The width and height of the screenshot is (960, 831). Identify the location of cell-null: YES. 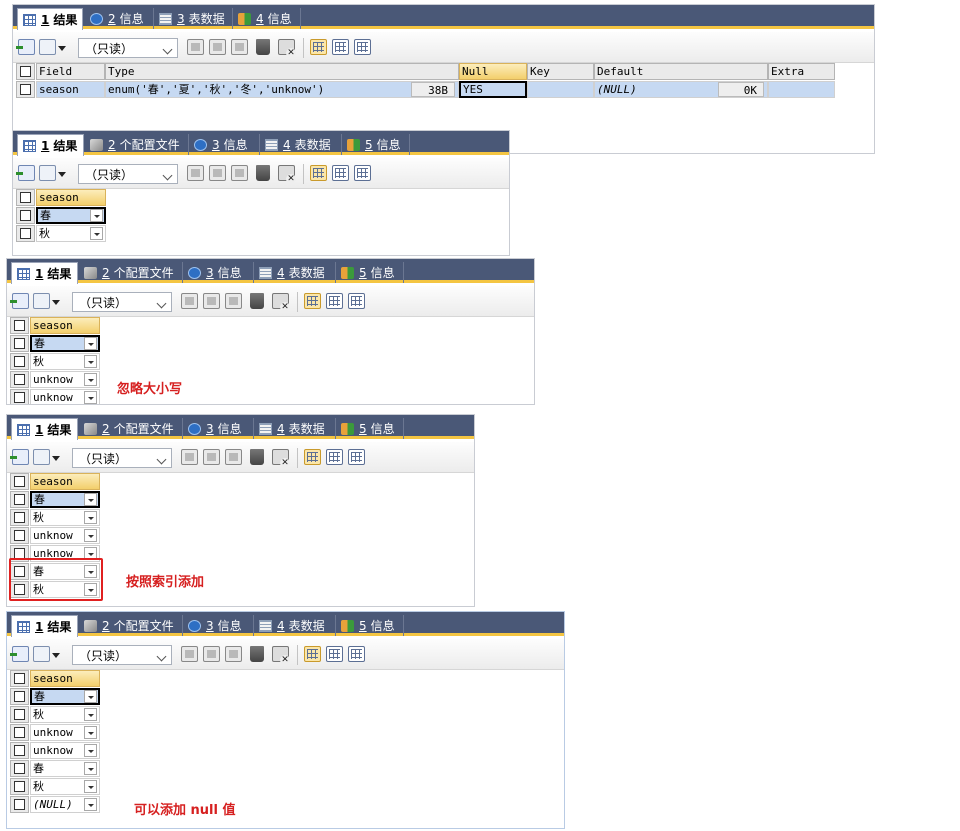
(493, 89).